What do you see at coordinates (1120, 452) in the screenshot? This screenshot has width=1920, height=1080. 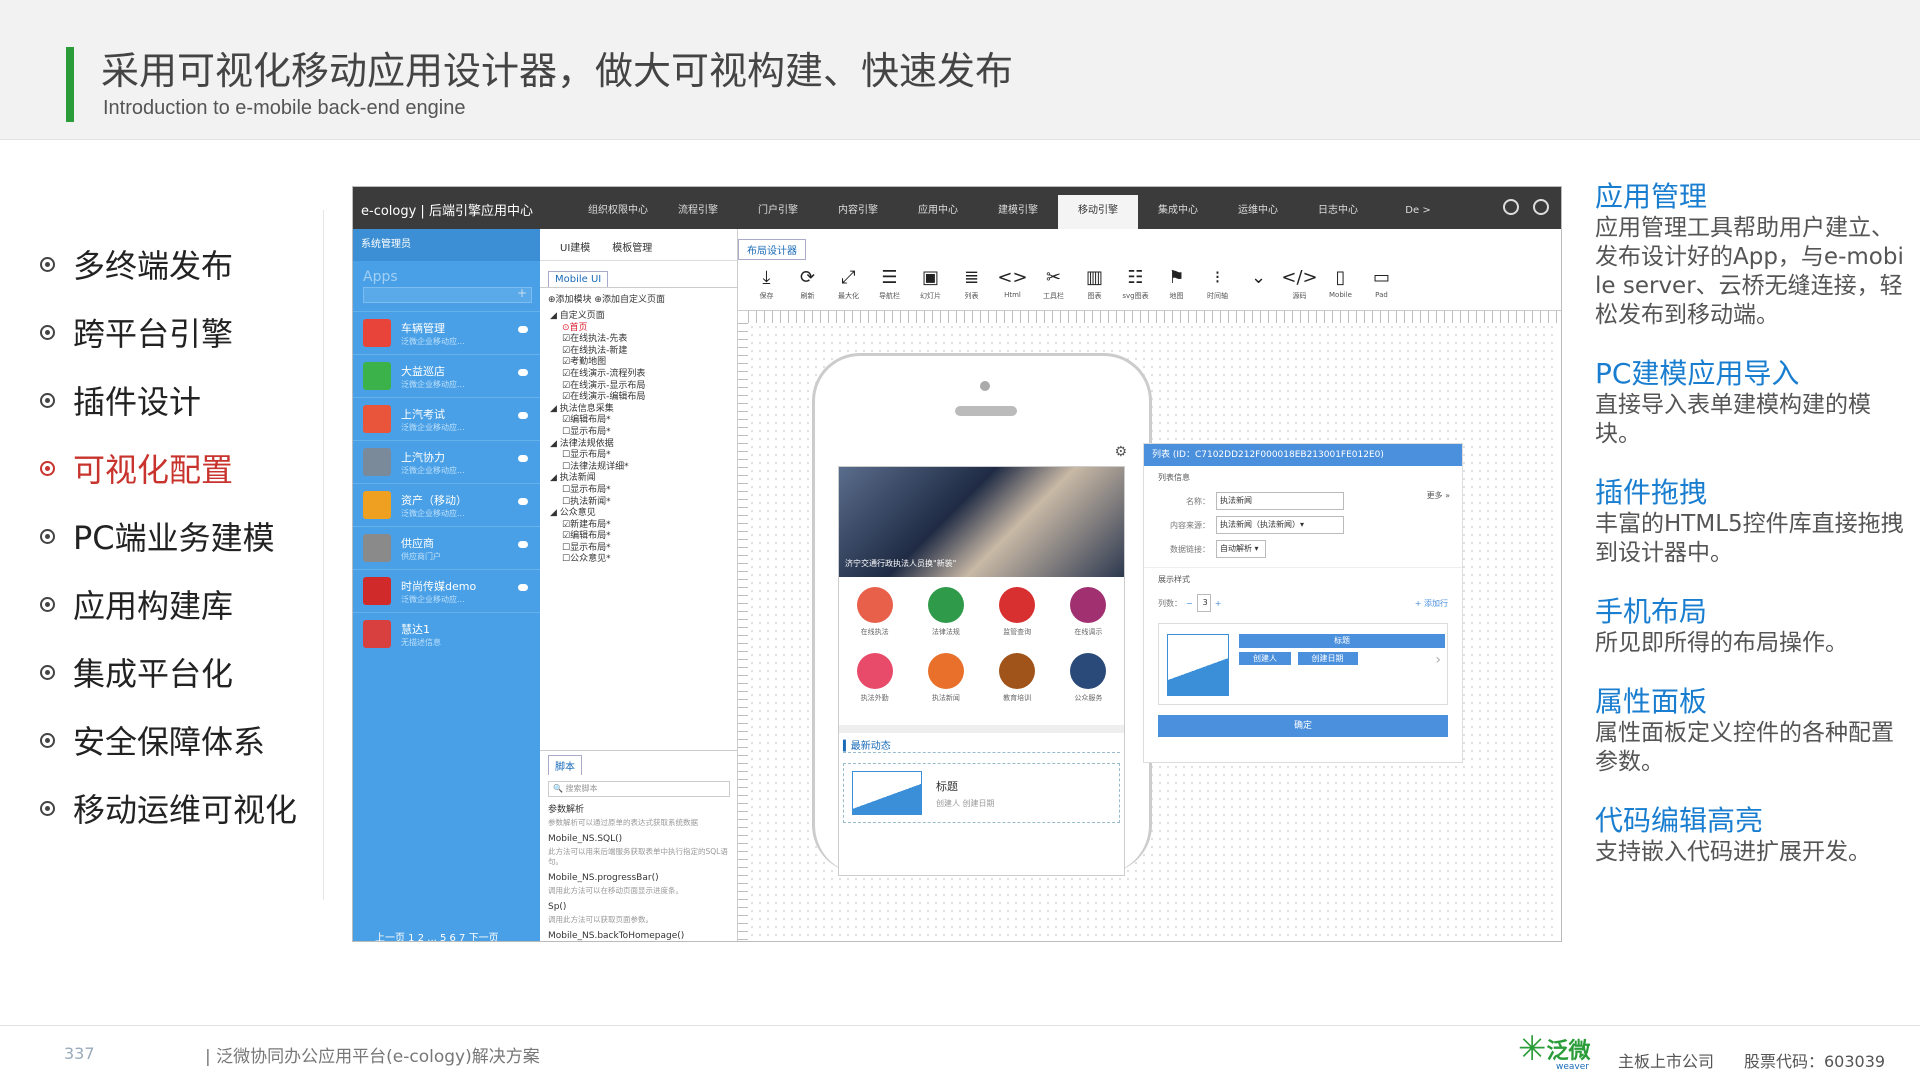 I see `gear-icon: ⚙` at bounding box center [1120, 452].